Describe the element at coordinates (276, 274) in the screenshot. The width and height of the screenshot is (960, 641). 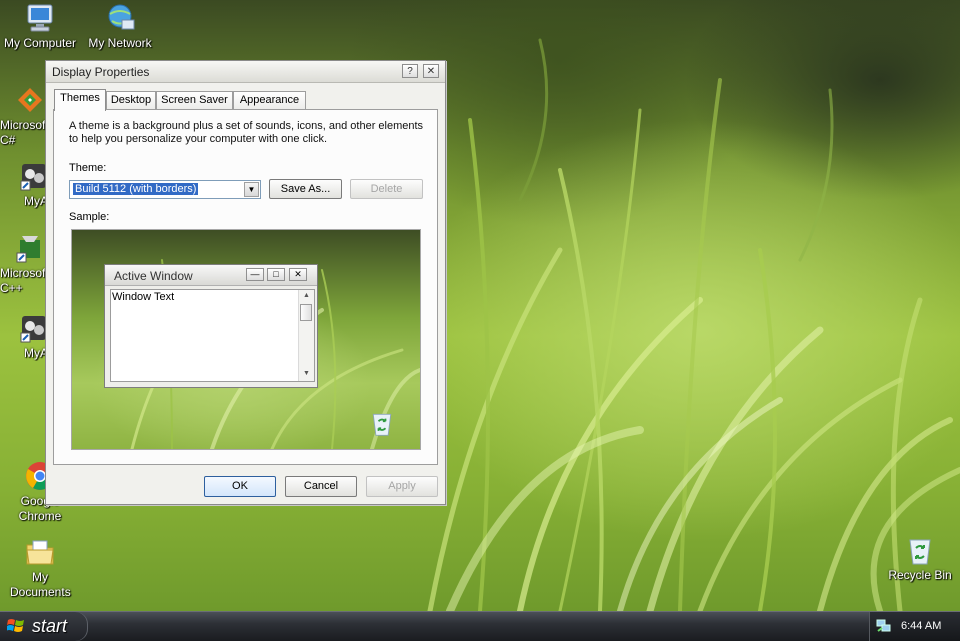
I see `maximize-icon: □` at that location.